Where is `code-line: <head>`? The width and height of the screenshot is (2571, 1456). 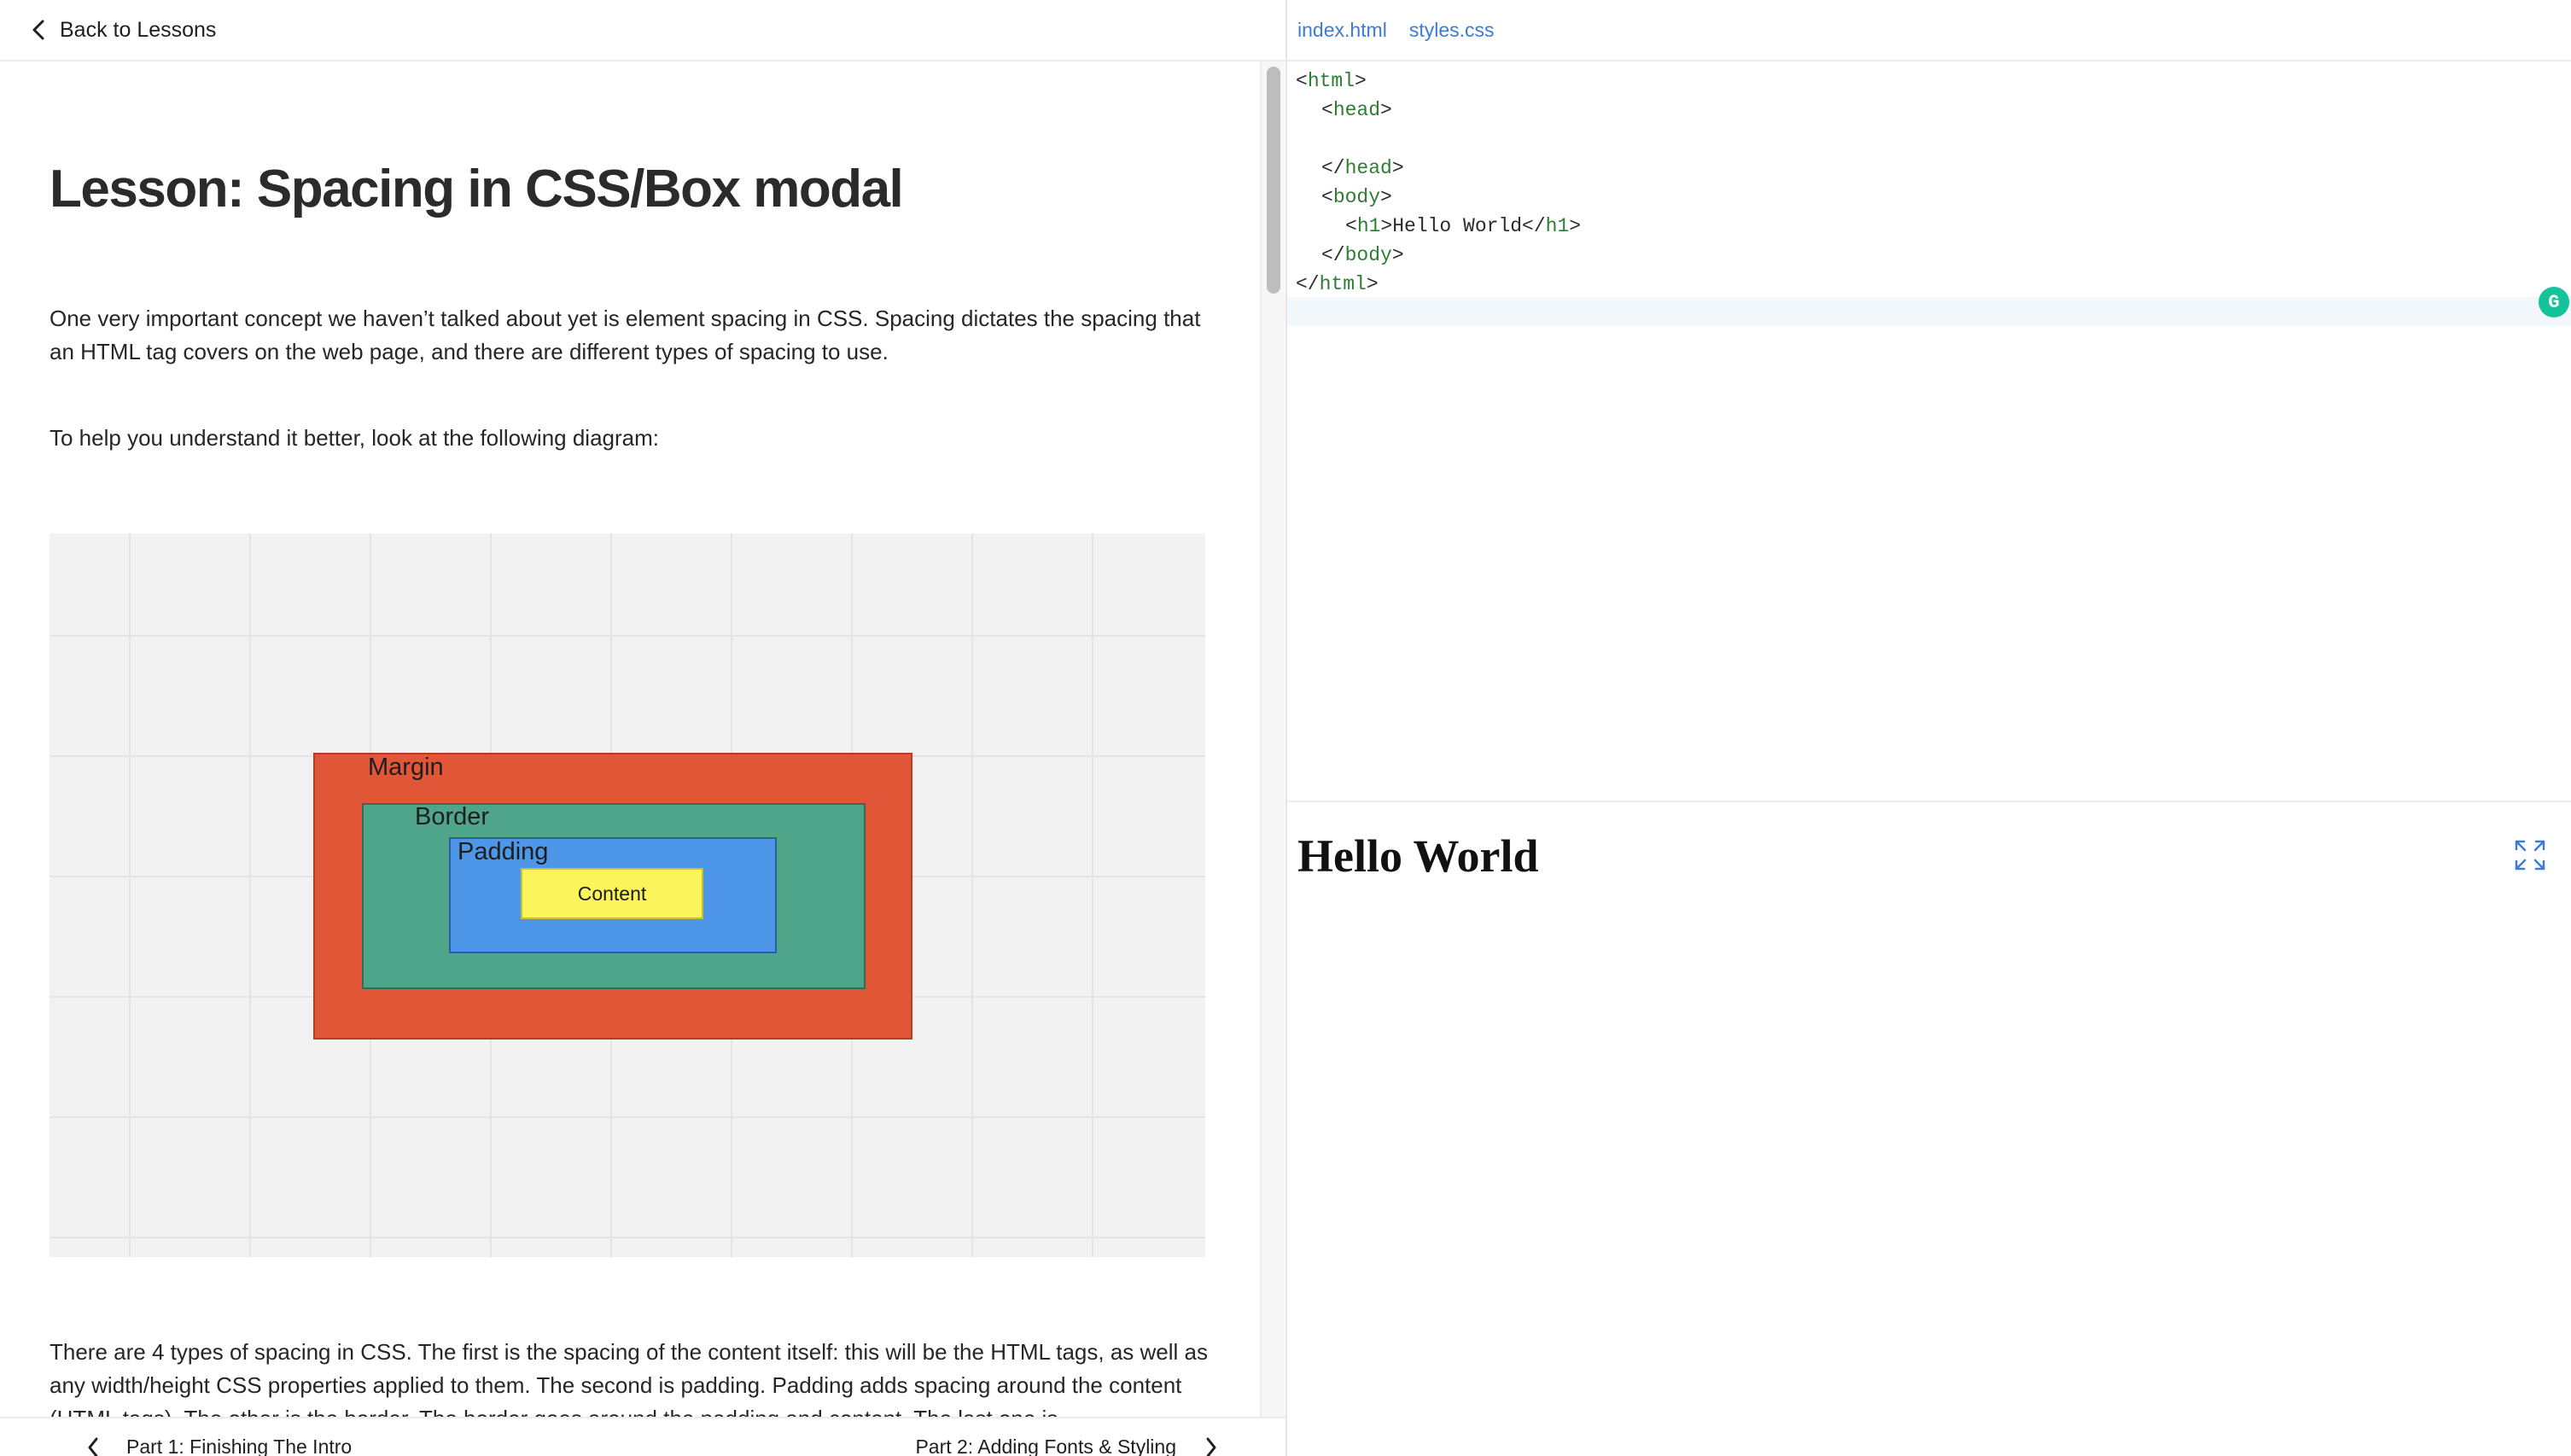
code-line: <head> is located at coordinates (1357, 110).